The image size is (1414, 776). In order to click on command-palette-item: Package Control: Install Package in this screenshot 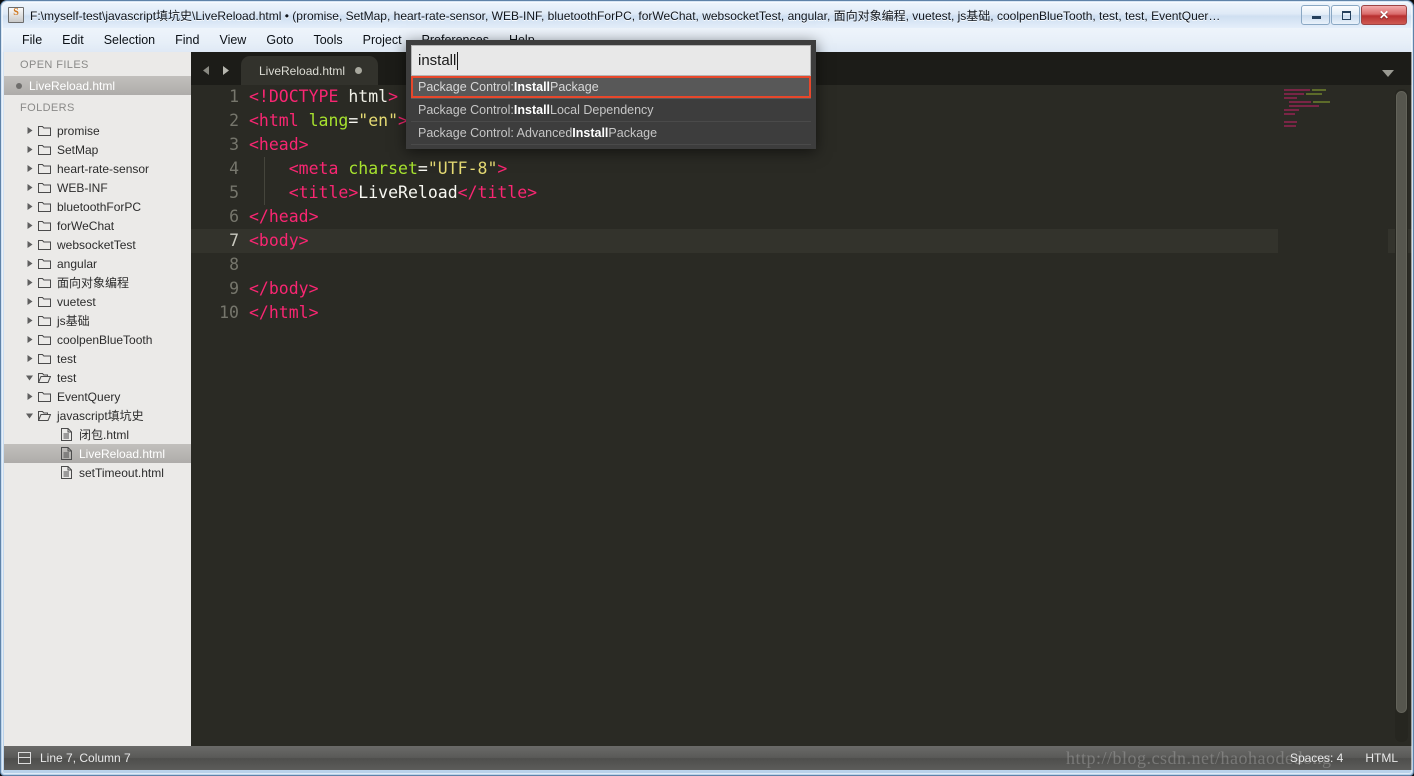, I will do `click(611, 87)`.